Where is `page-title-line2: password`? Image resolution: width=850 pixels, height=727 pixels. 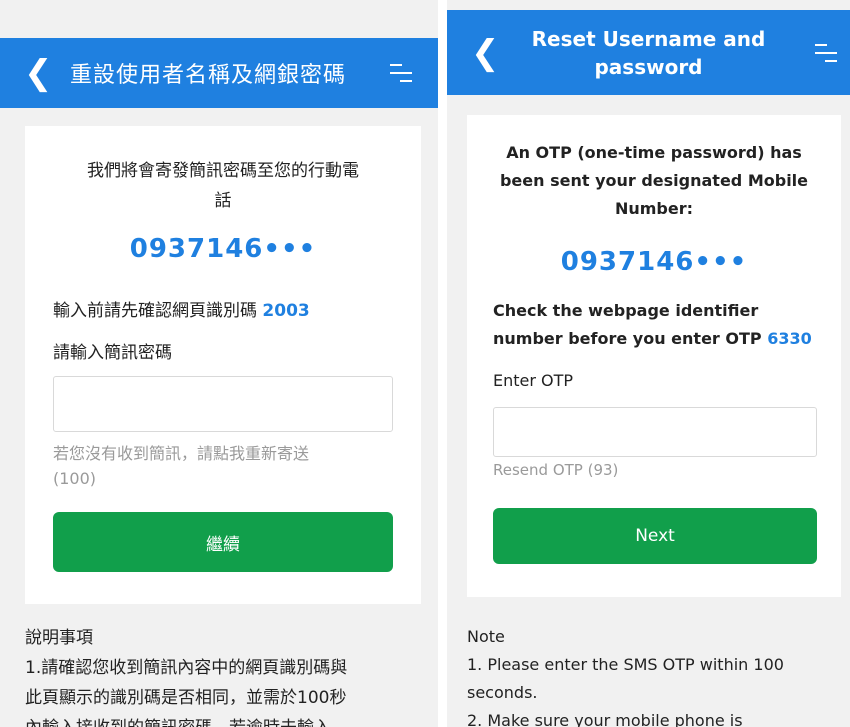
page-title-line2: password is located at coordinates (648, 66).